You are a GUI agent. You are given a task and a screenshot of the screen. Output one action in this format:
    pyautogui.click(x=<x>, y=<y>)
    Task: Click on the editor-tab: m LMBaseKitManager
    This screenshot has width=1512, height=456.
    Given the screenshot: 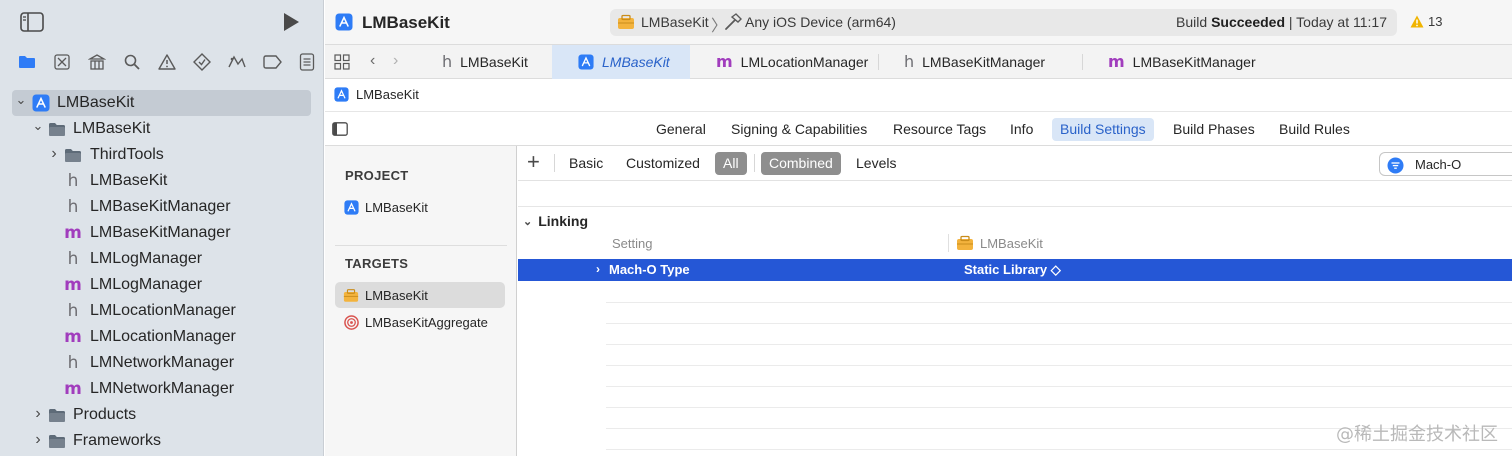 What is the action you would take?
    pyautogui.click(x=1171, y=62)
    